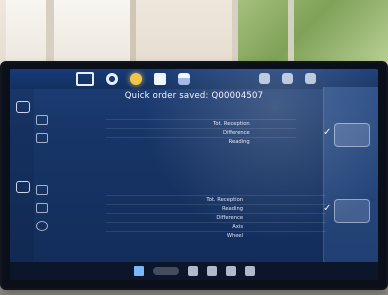 This screenshot has height=295, width=388. What do you see at coordinates (71, 35) in the screenshot?
I see `window-left` at bounding box center [71, 35].